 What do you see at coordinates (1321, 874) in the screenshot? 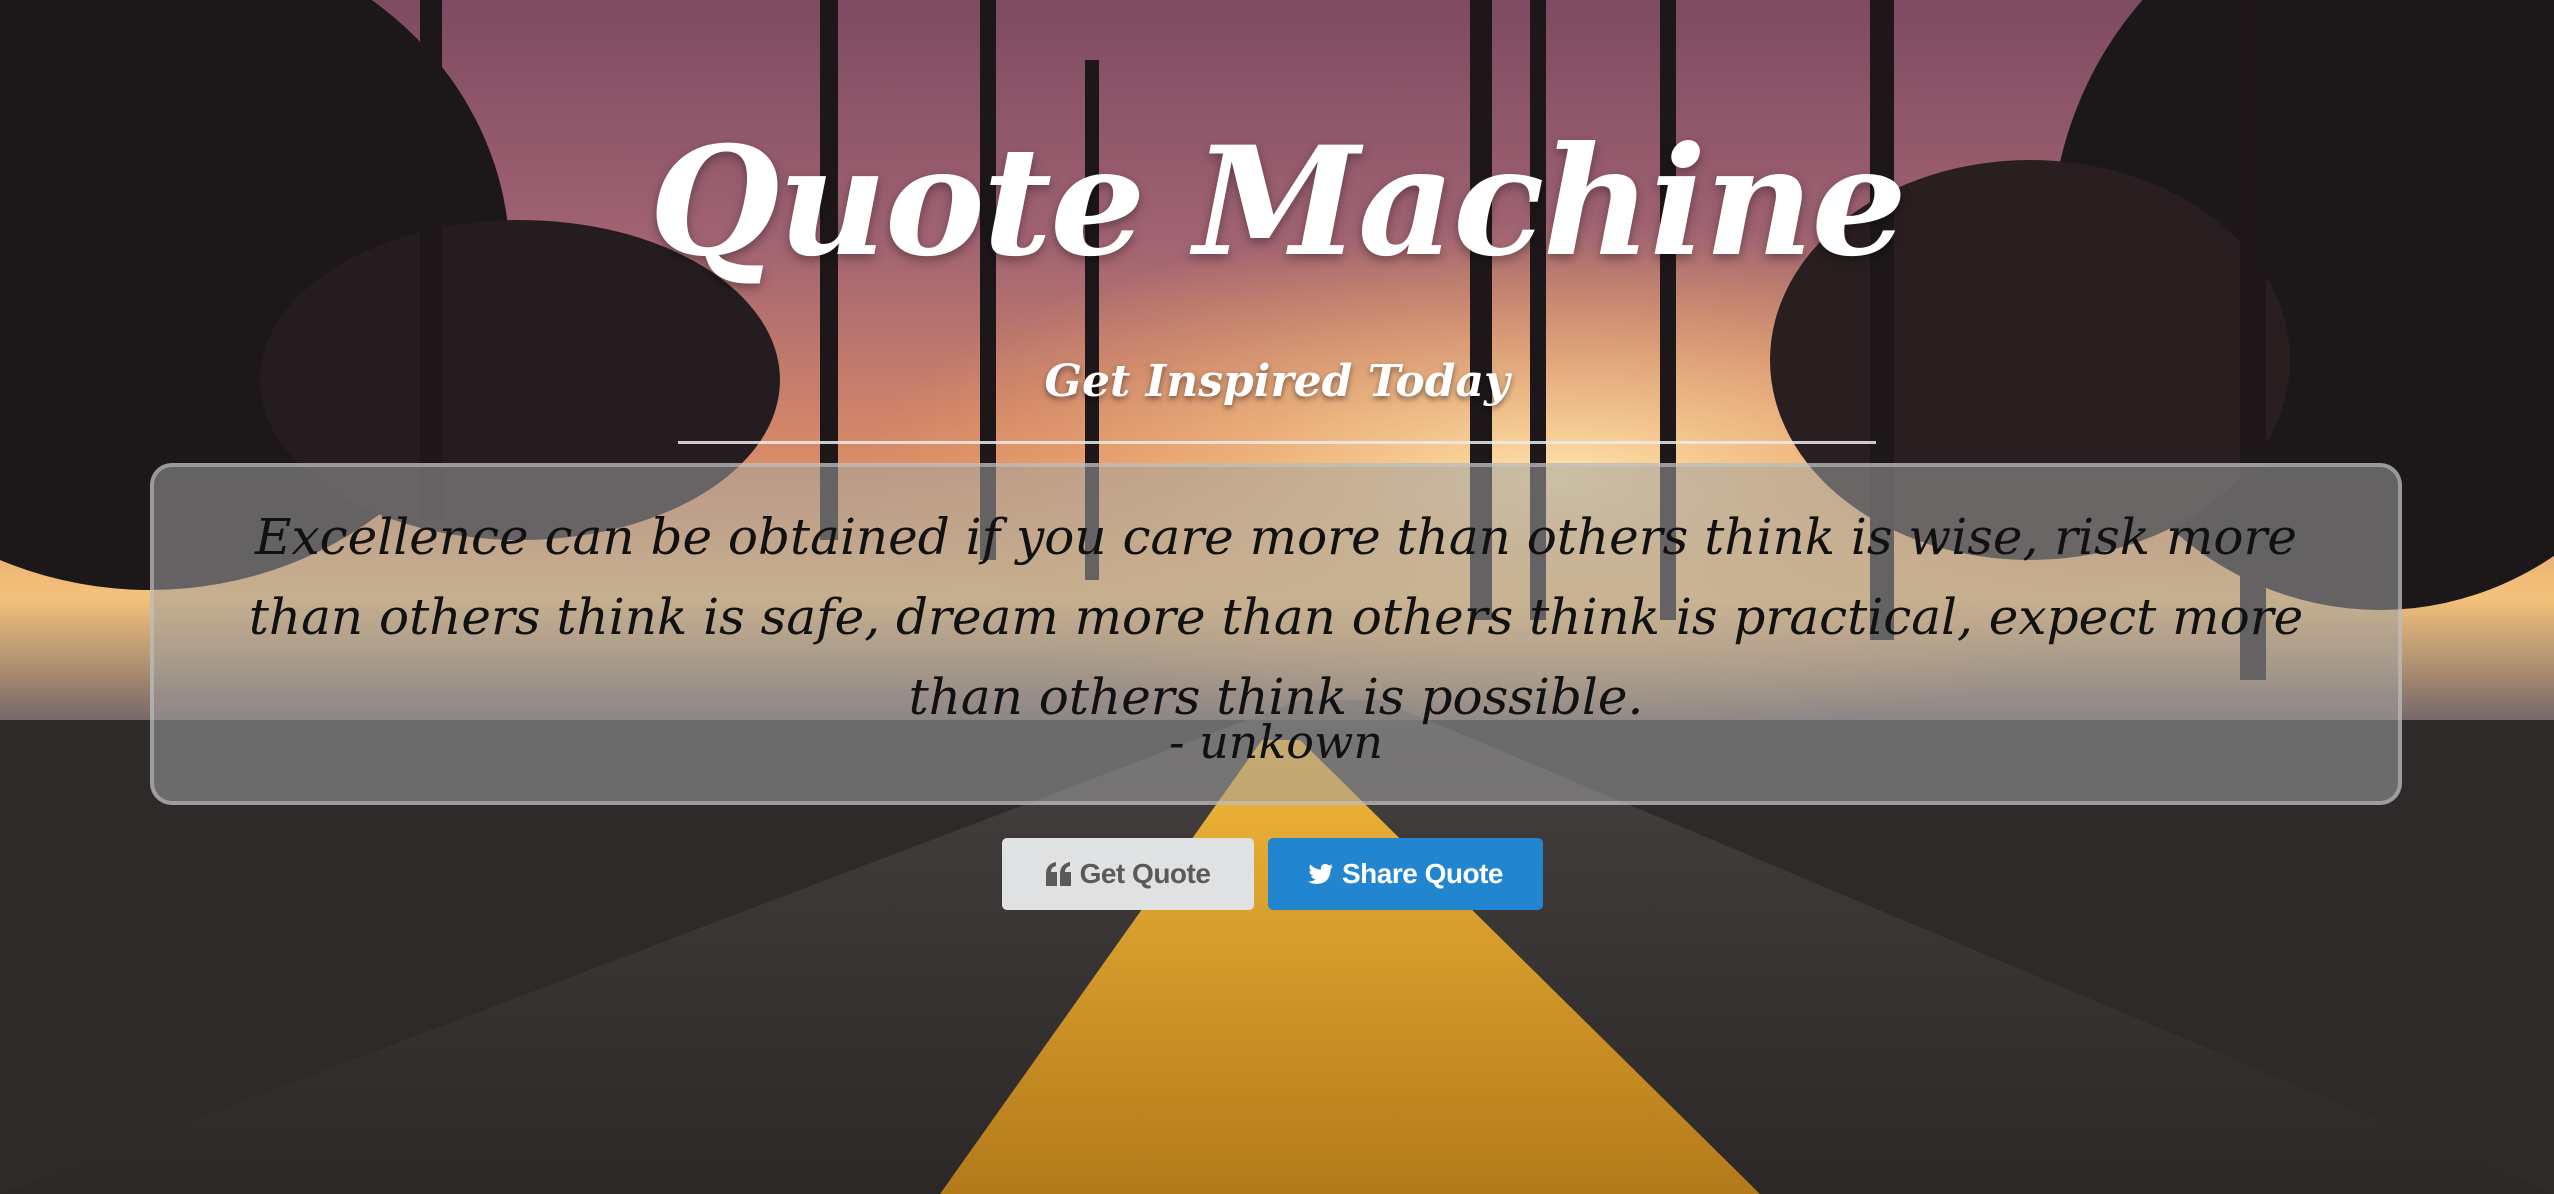
I see `twitter-icon` at bounding box center [1321, 874].